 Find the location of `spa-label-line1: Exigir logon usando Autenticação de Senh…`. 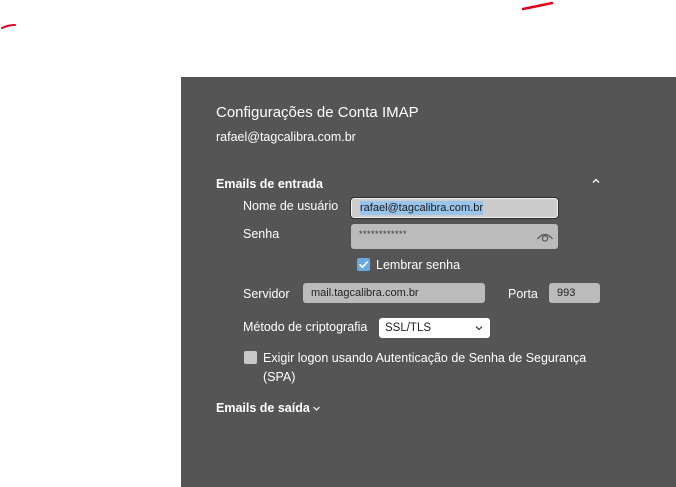

spa-label-line1: Exigir logon usando Autenticação de Senh… is located at coordinates (425, 358).